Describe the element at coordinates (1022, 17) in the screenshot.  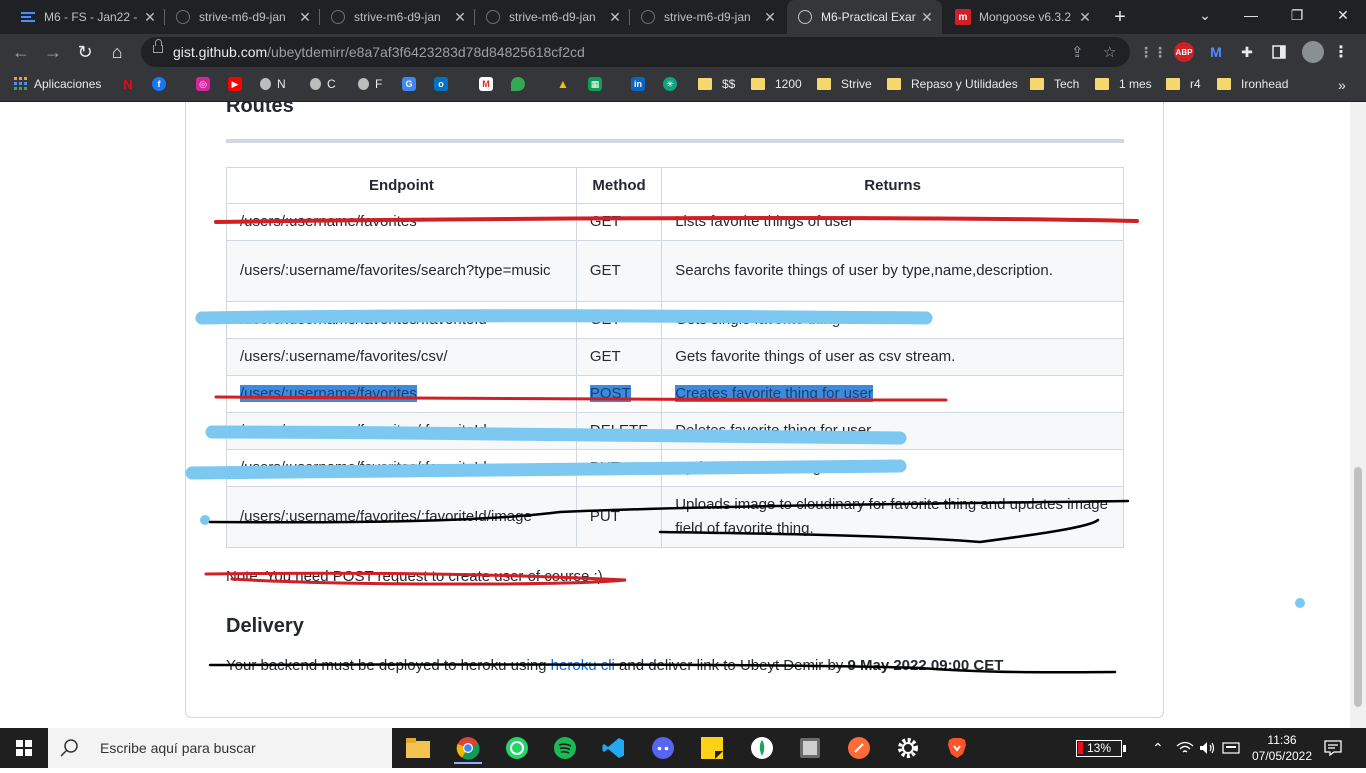
I see `tab-mongoose: m Mongoose v6.3.2 ✕` at that location.